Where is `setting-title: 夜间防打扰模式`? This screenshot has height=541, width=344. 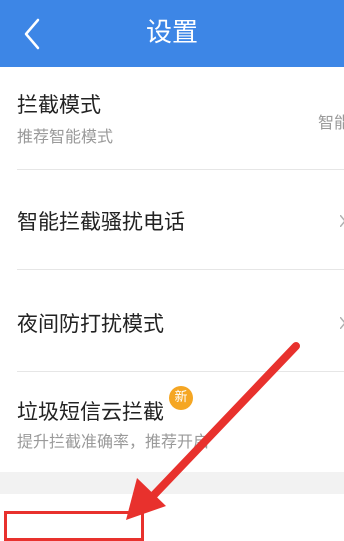
setting-title: 夜间防打扰模式 is located at coordinates (90, 324).